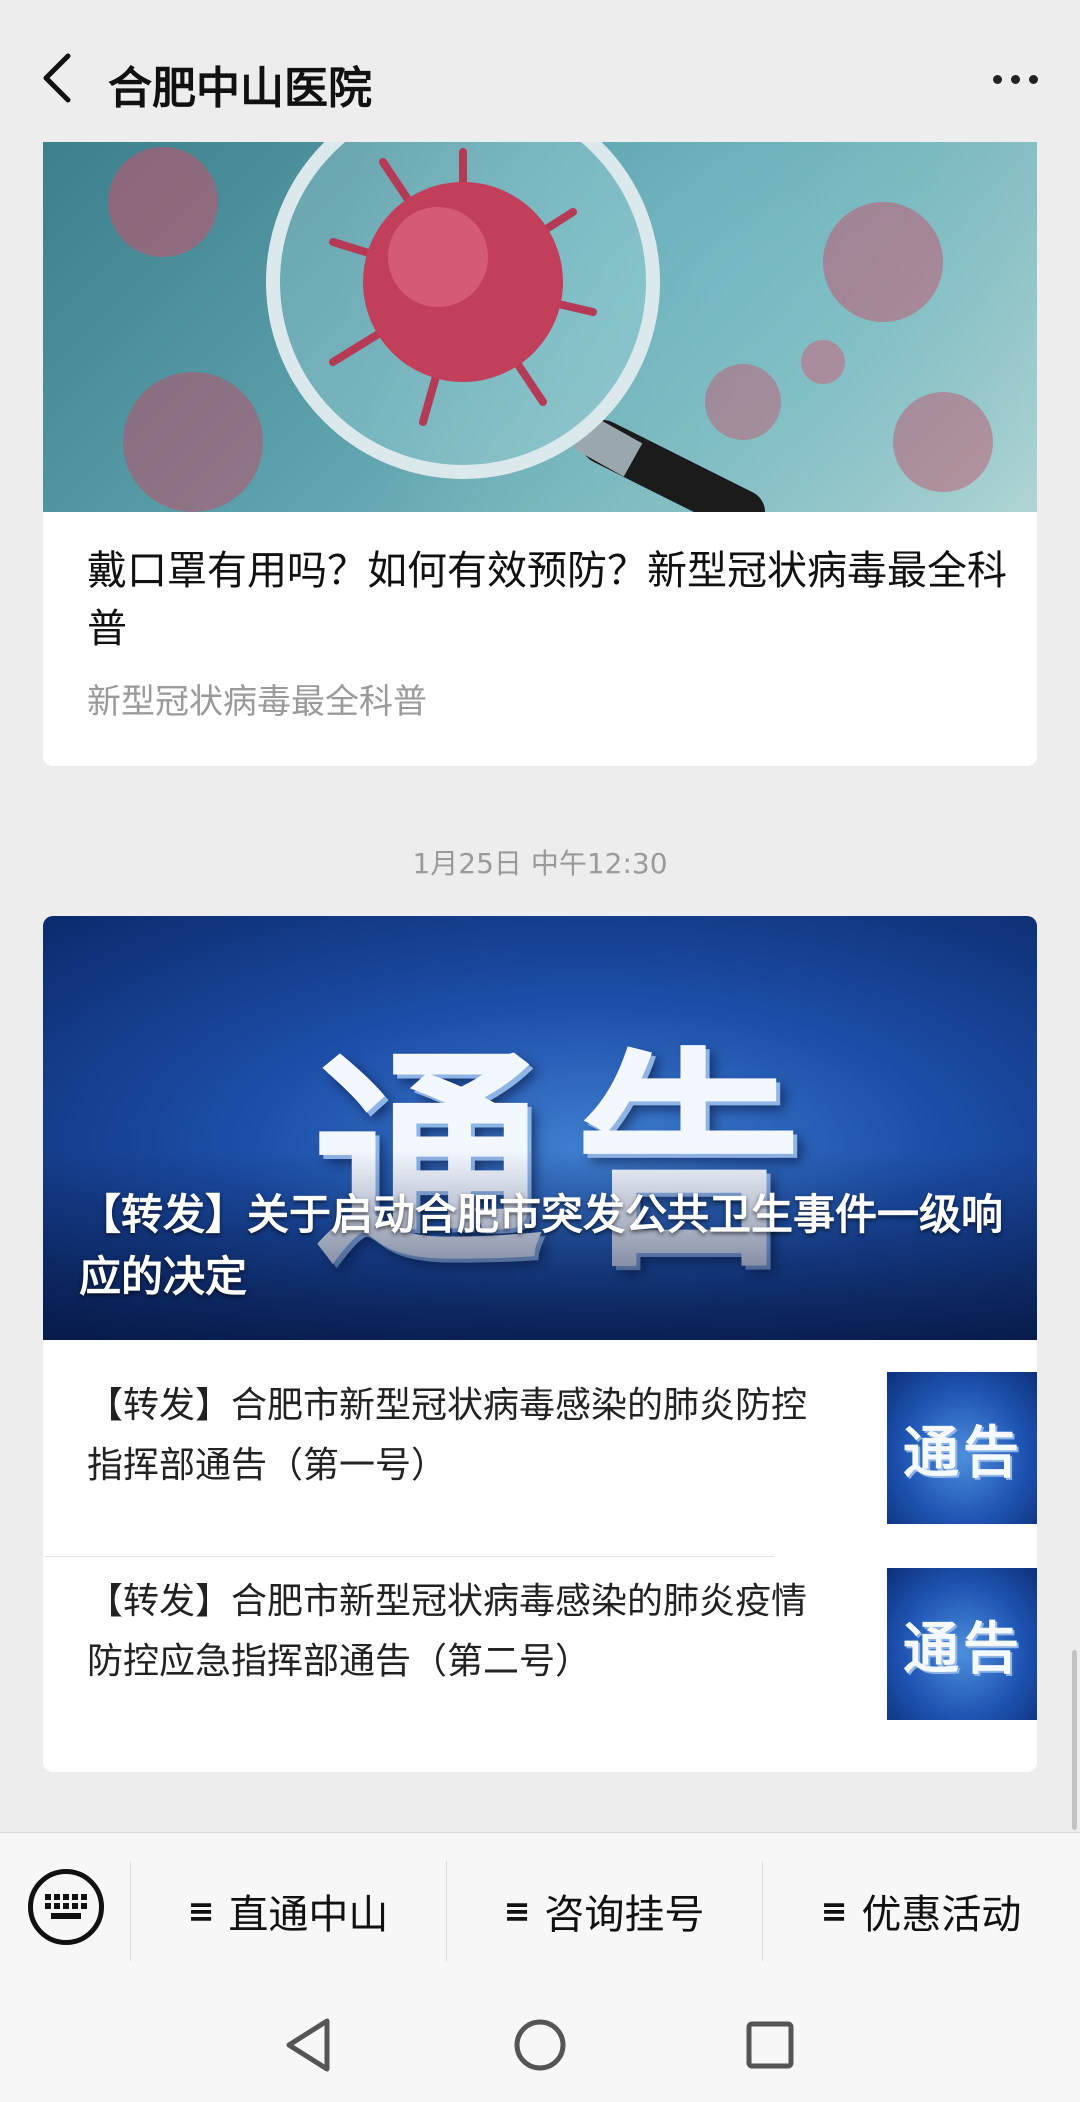  Describe the element at coordinates (409, 1556) in the screenshot. I see `divider` at that location.